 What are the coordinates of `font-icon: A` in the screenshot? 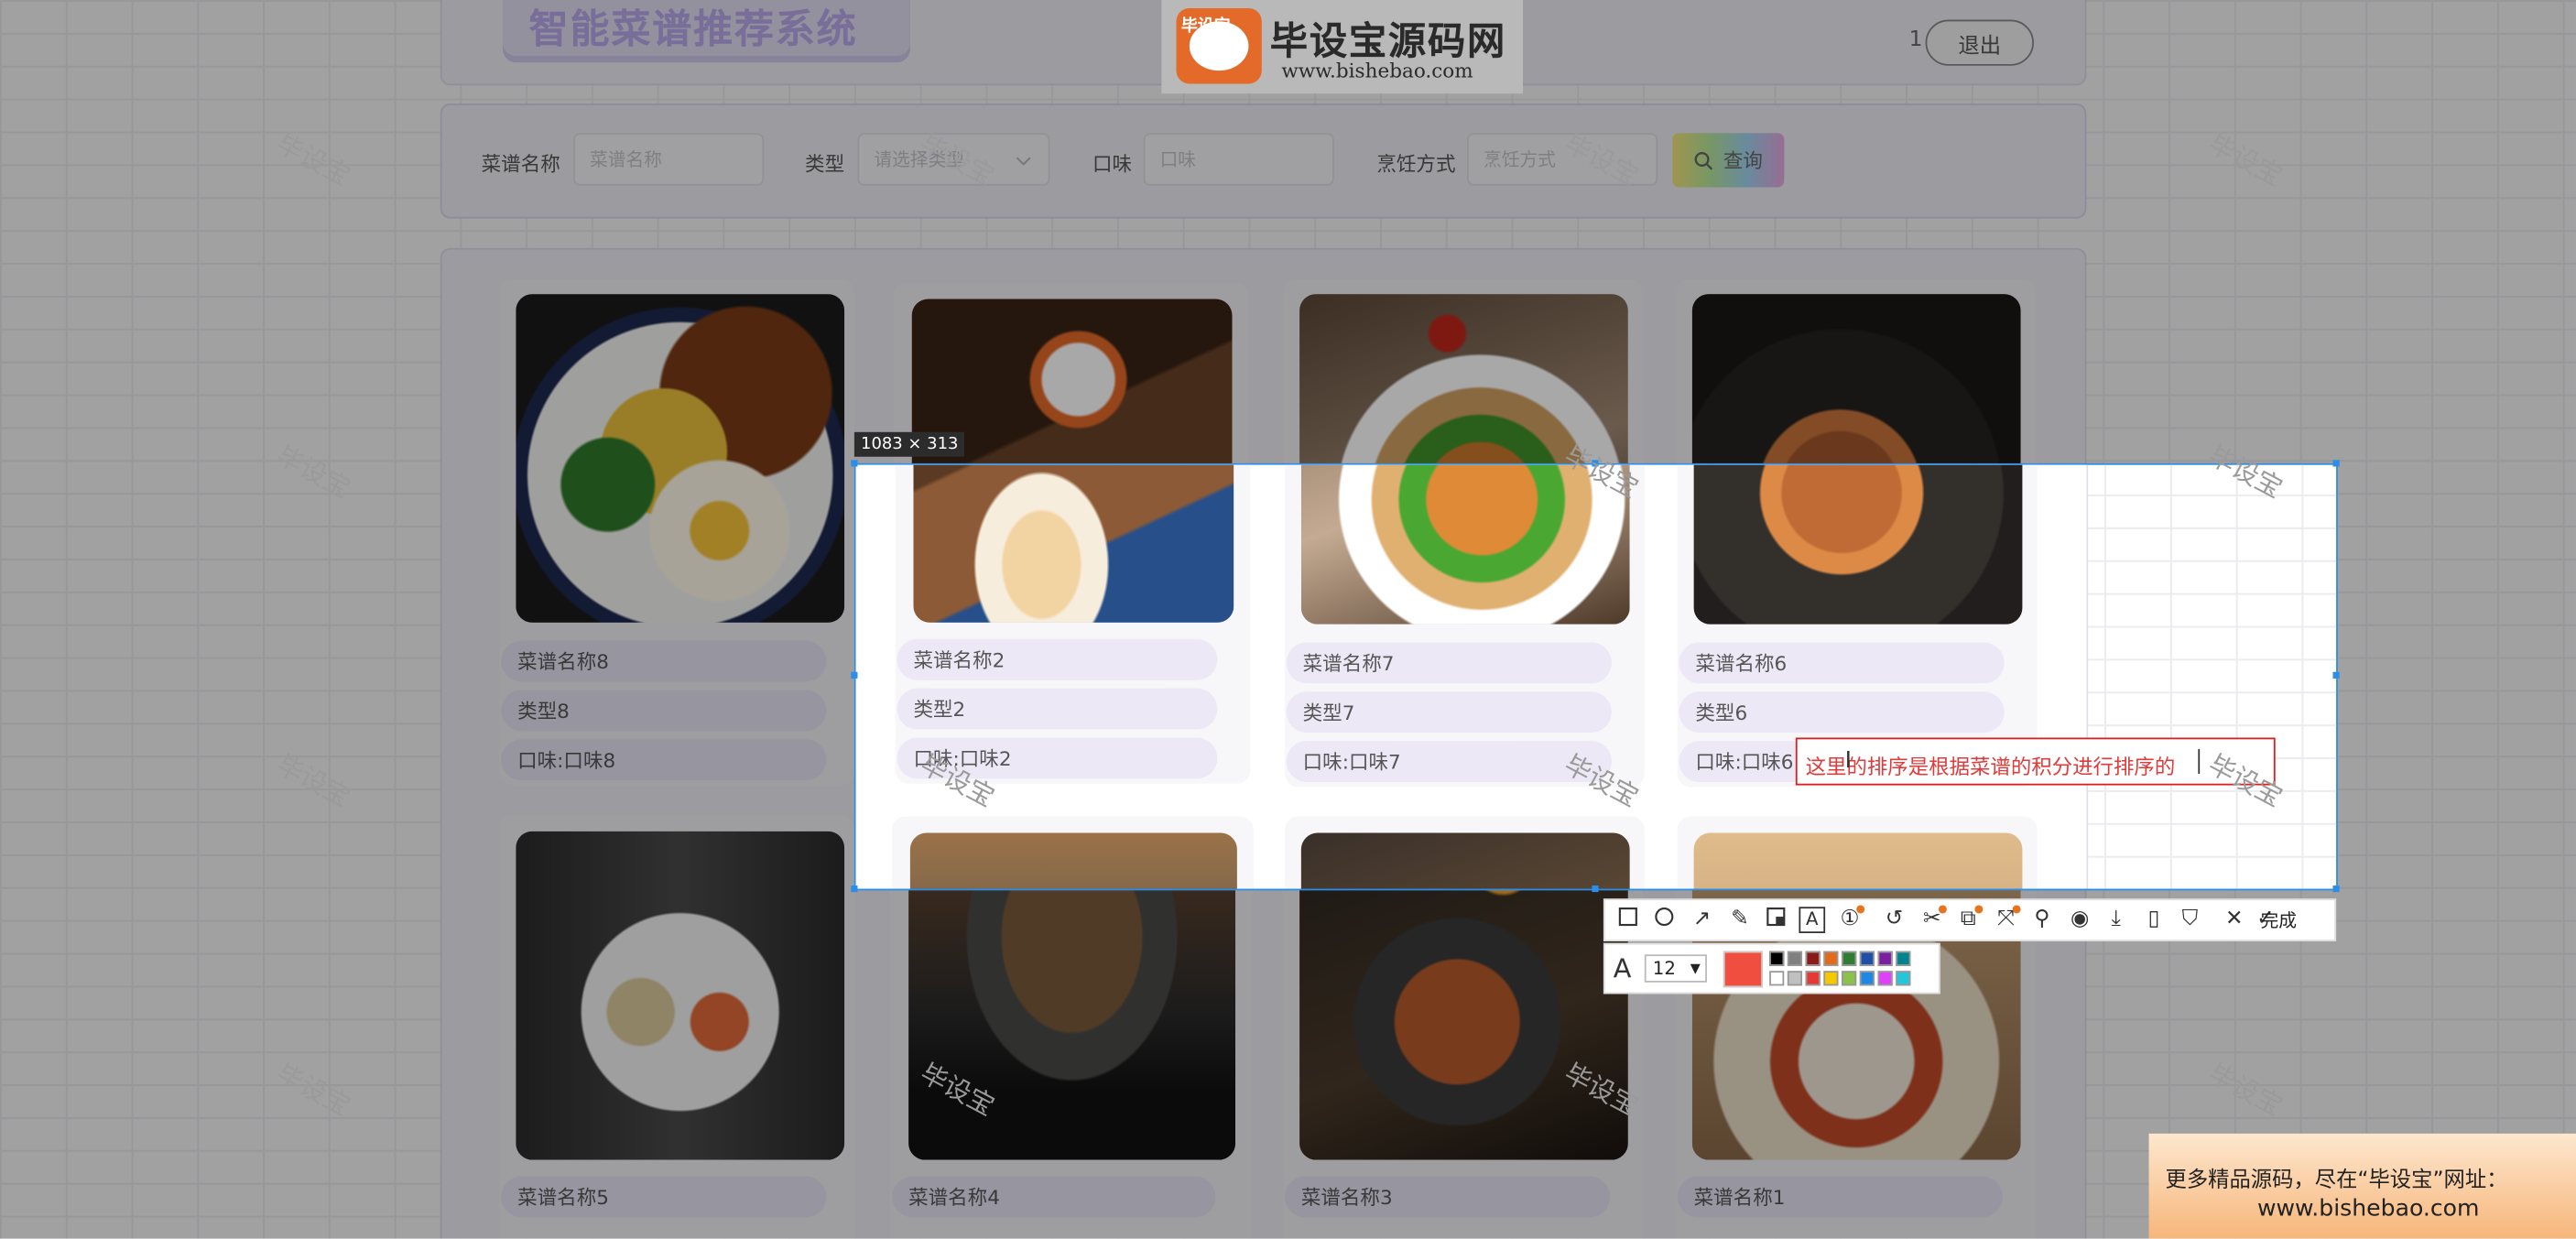 It's located at (1622, 968).